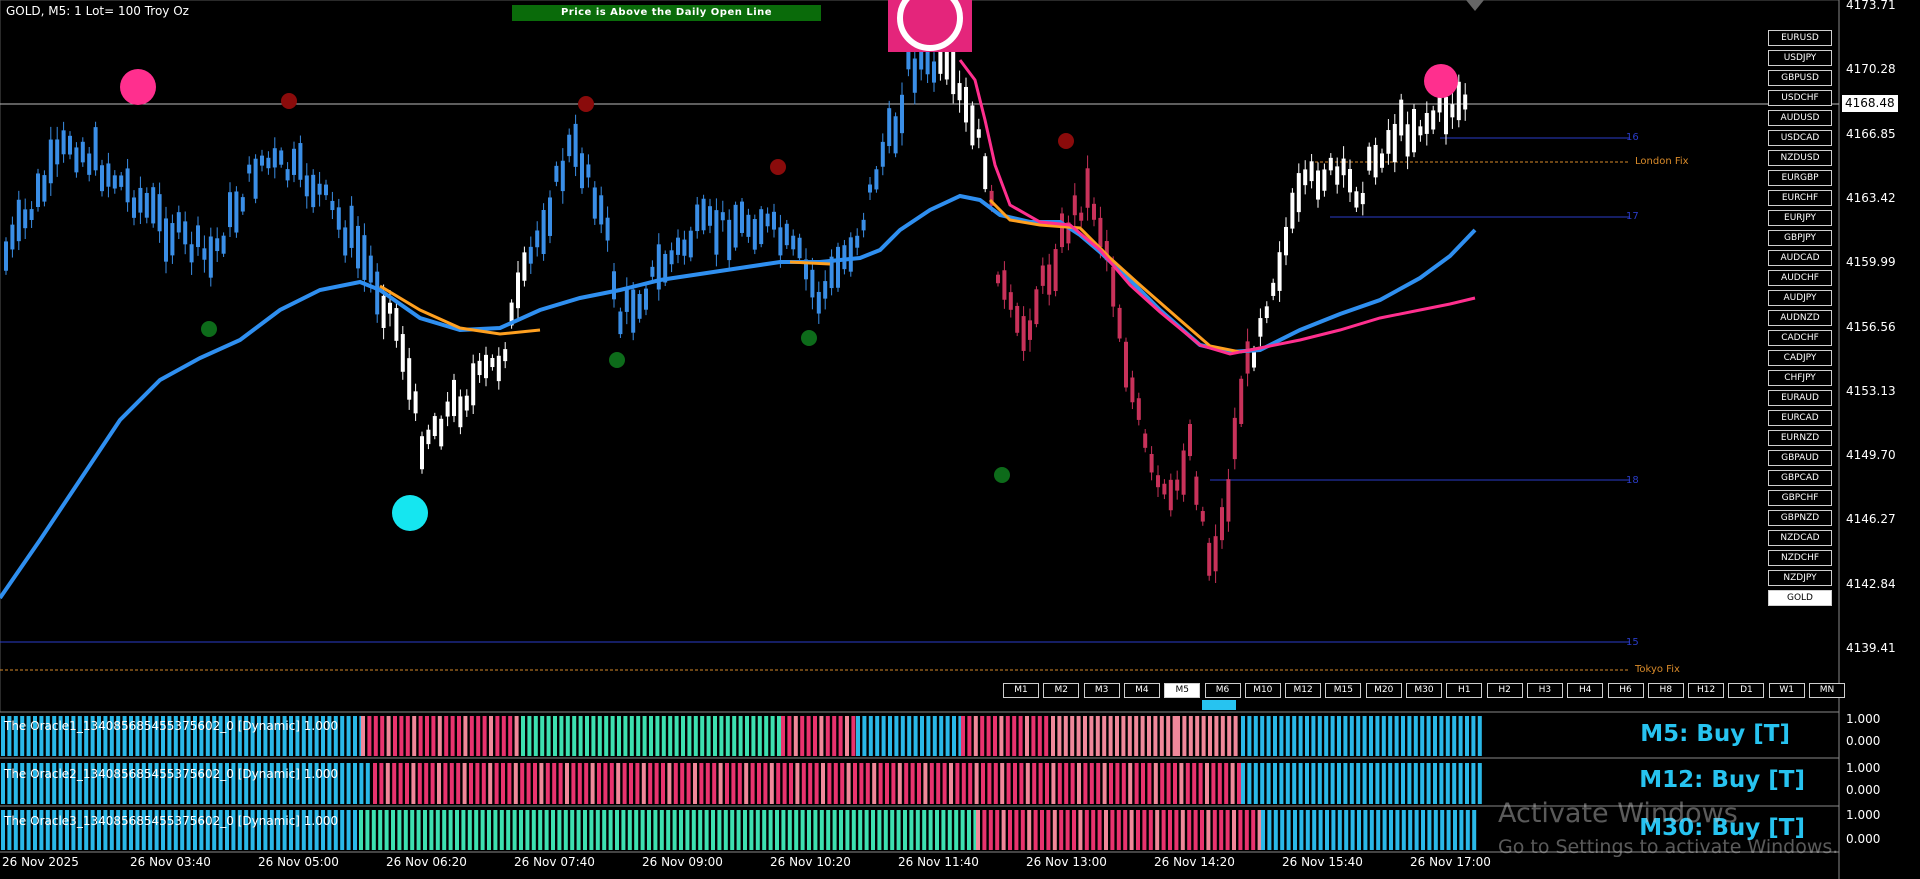 This screenshot has height=879, width=1920. What do you see at coordinates (1800, 218) in the screenshot?
I see `symbol-button-eurjpy: EURJPY` at bounding box center [1800, 218].